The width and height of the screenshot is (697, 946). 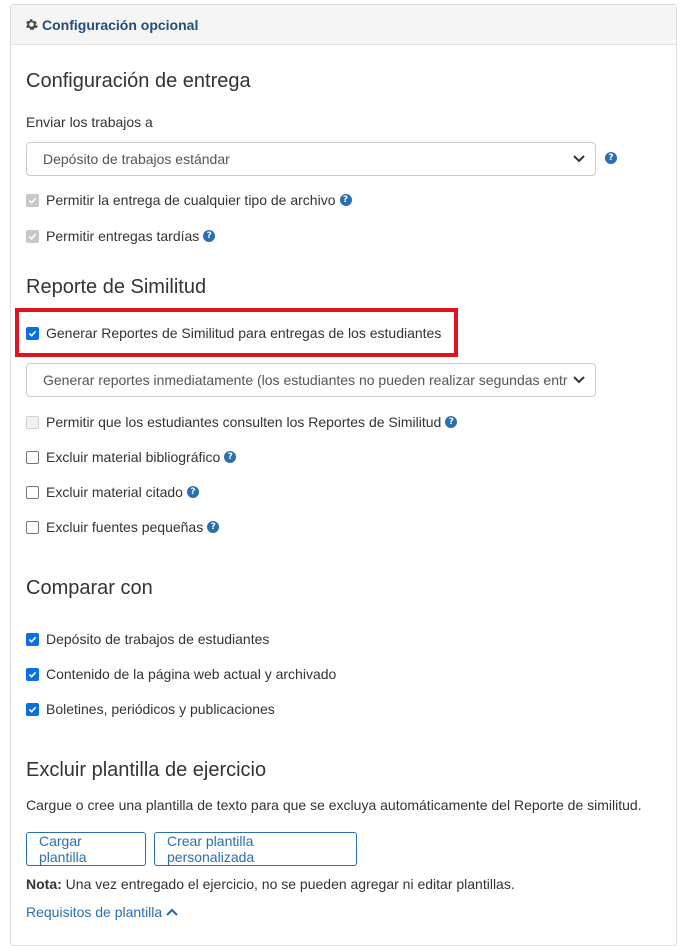 What do you see at coordinates (32, 457) in the screenshot?
I see `exclude-bibliographic-checkbox` at bounding box center [32, 457].